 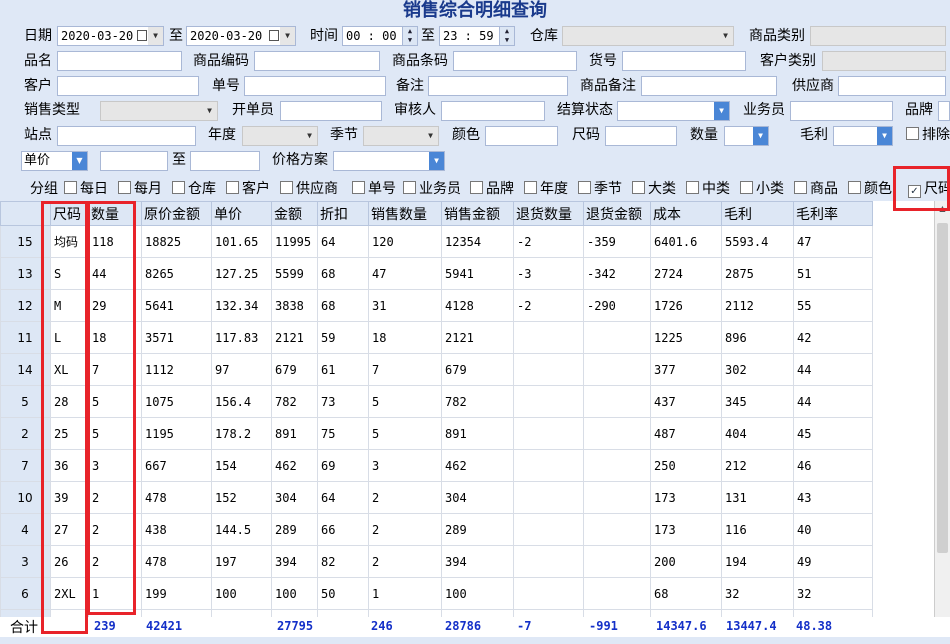 I want to click on table-cell: 154, so click(x=241, y=465).